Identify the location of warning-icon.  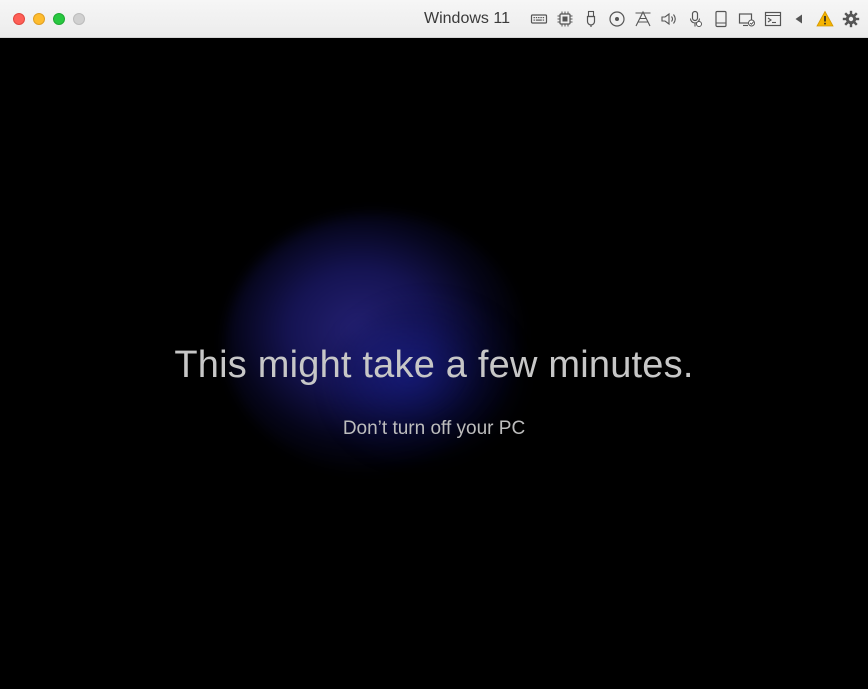
(825, 19).